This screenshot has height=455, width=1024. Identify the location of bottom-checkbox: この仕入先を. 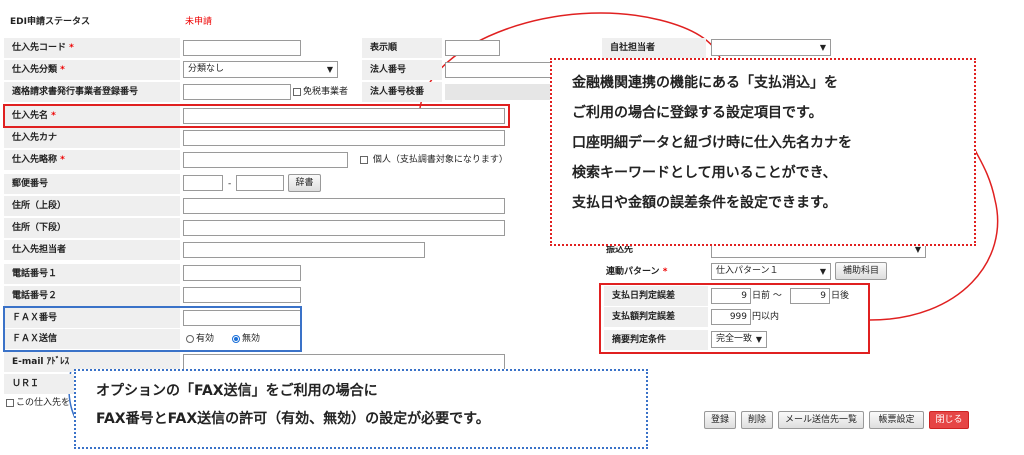
(38, 403).